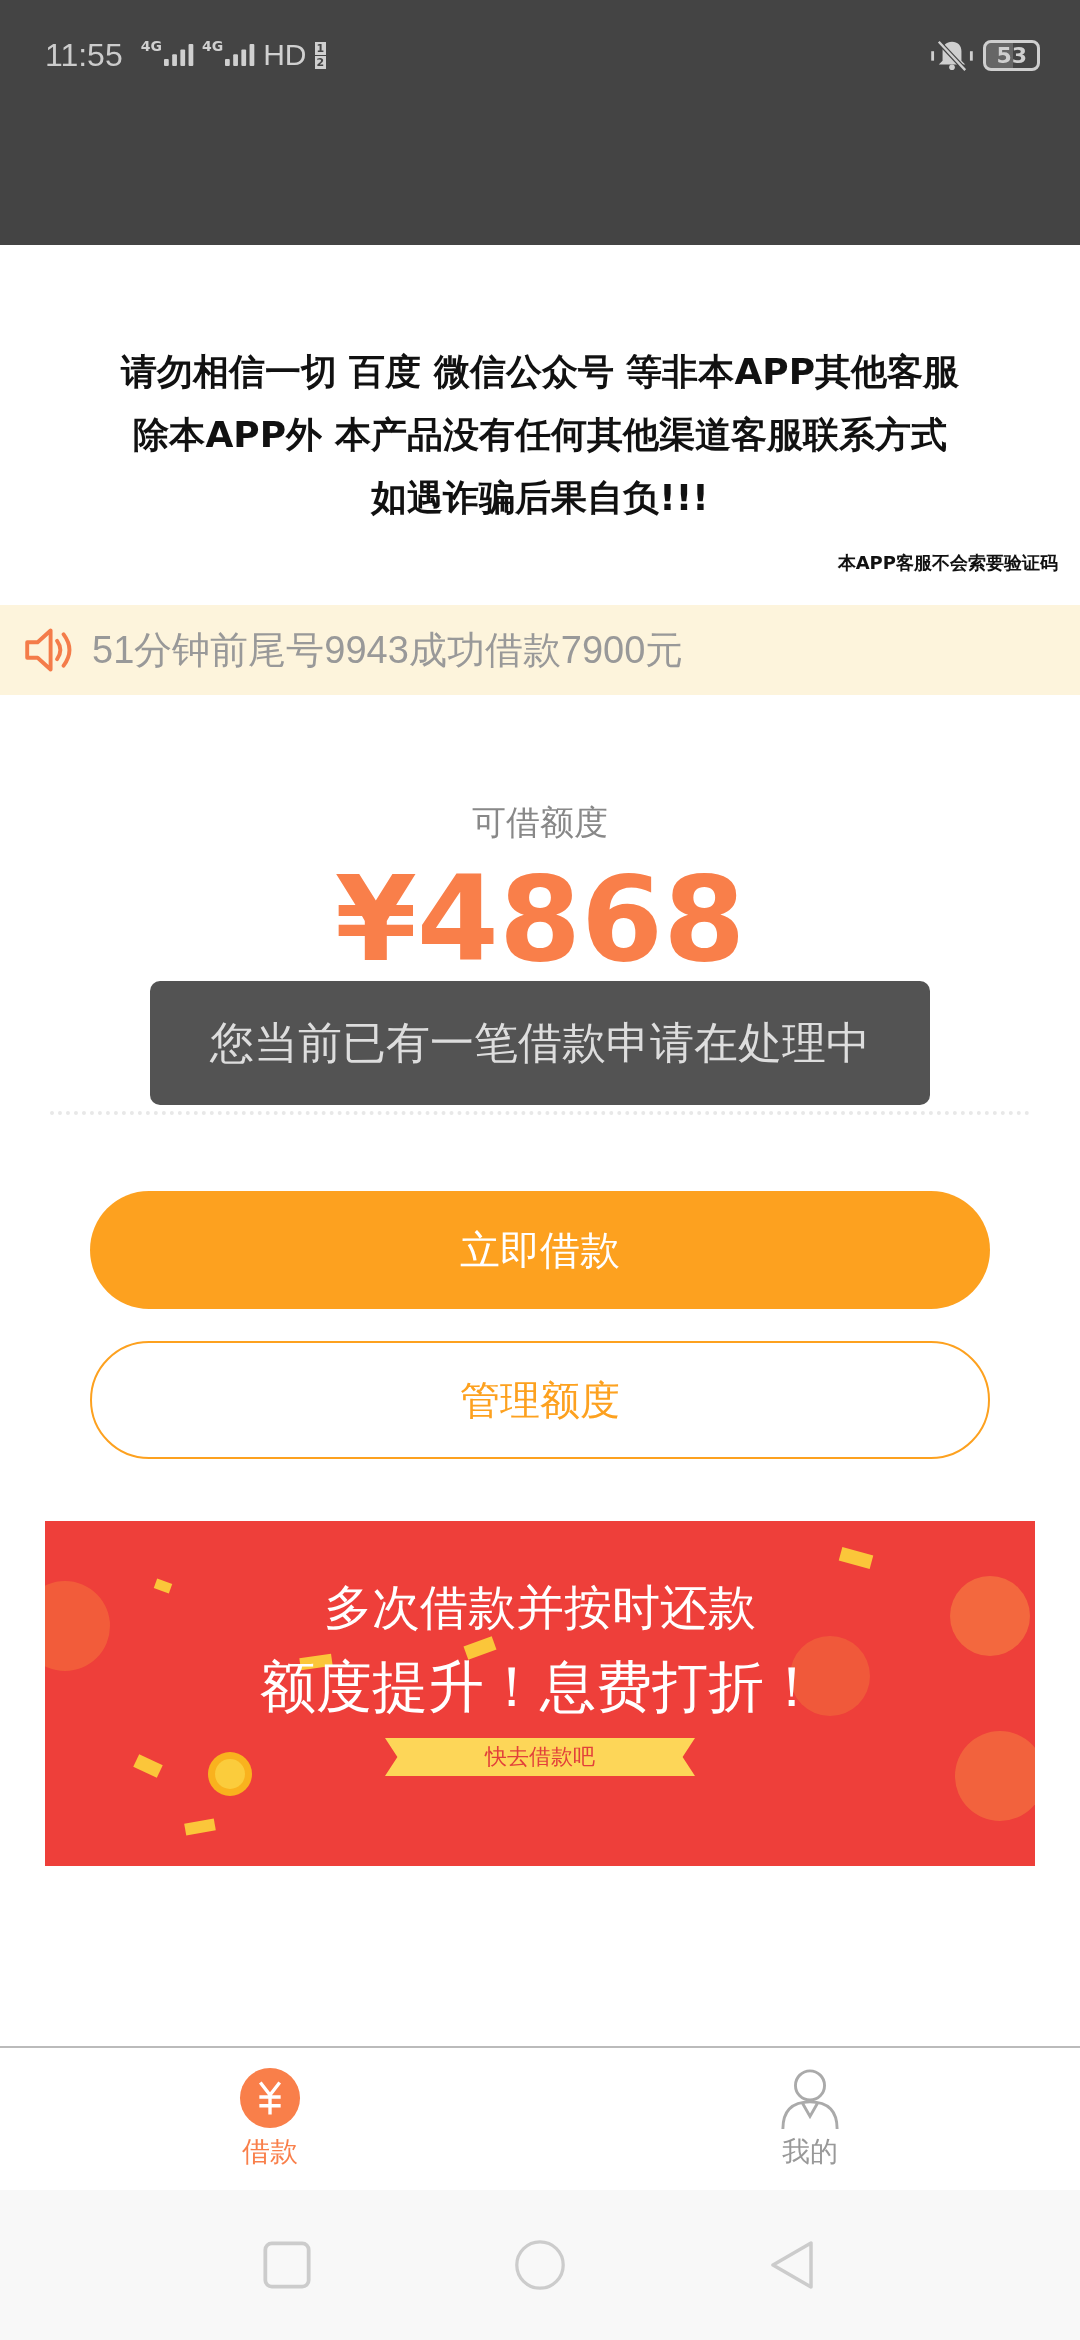 This screenshot has height=2340, width=1080. What do you see at coordinates (540, 1043) in the screenshot?
I see `toast-message: 您当前已有一笔借款申请在处理中` at bounding box center [540, 1043].